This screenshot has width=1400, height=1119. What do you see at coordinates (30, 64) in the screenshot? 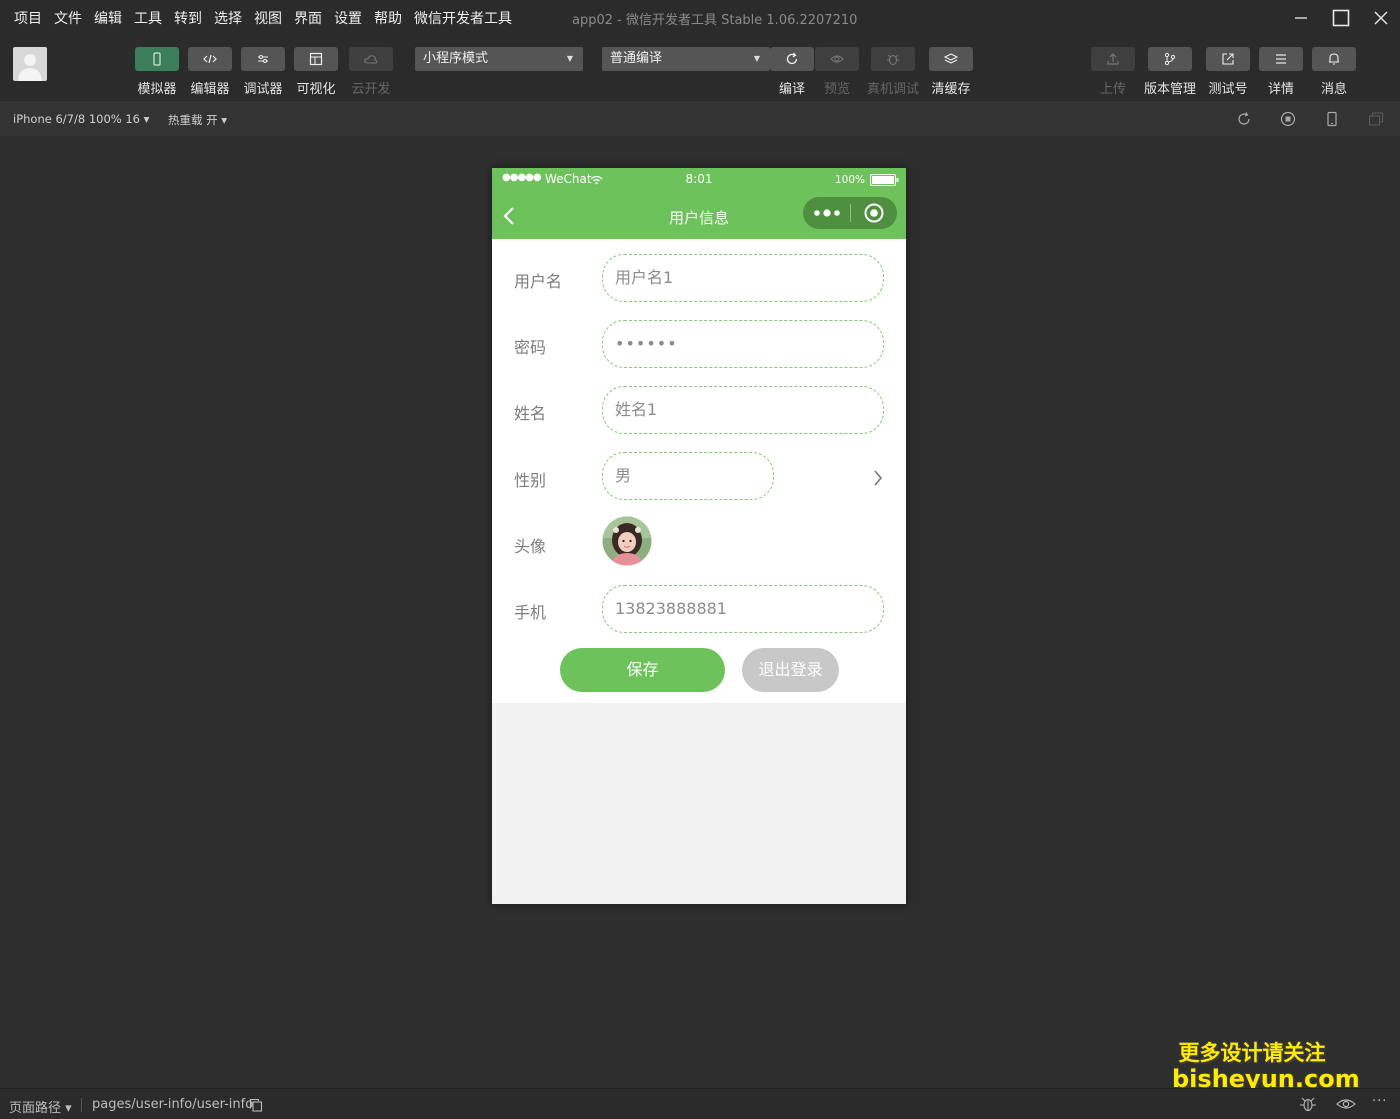
I see `user-avatar` at bounding box center [30, 64].